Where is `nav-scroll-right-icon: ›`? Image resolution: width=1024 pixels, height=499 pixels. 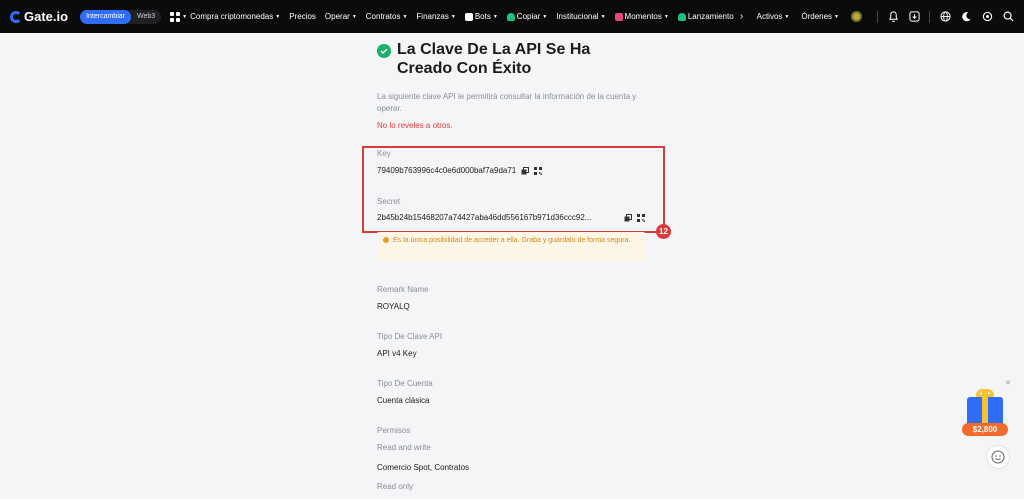 nav-scroll-right-icon: › is located at coordinates (741, 16).